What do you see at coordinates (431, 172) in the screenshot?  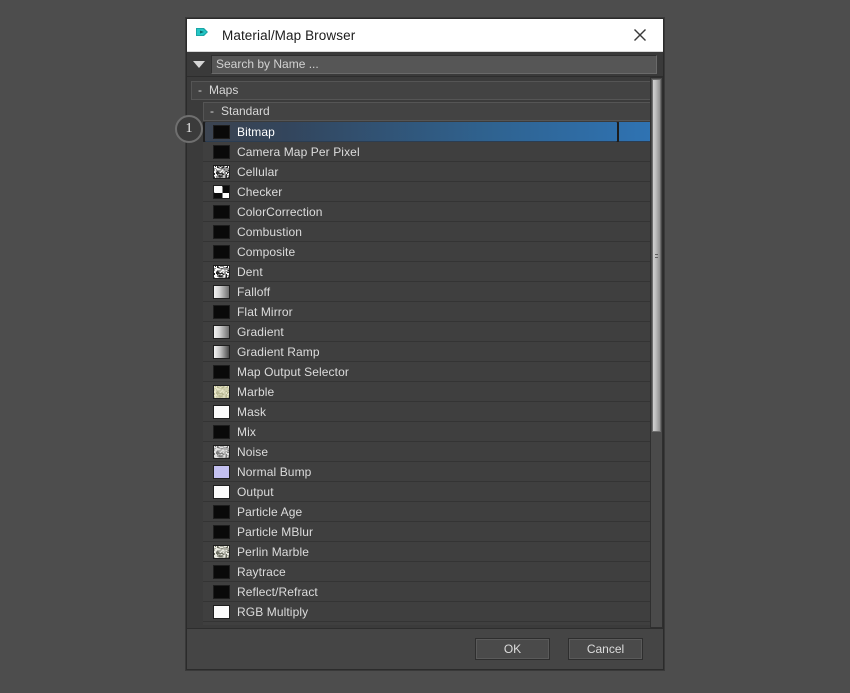 I see `list-item: Cellular` at bounding box center [431, 172].